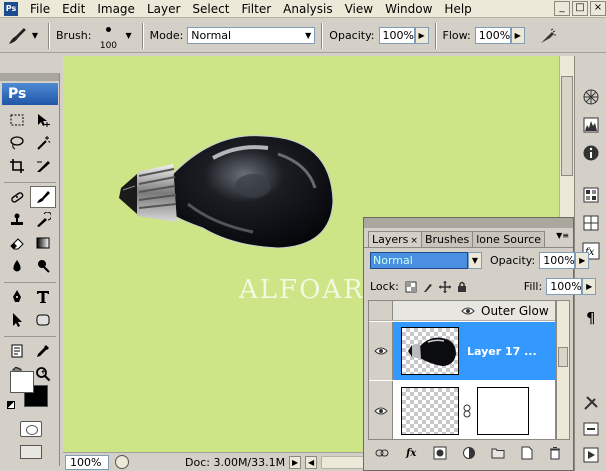 This screenshot has width=606, height=471. What do you see at coordinates (43, 243) in the screenshot?
I see `gradient-tool` at bounding box center [43, 243].